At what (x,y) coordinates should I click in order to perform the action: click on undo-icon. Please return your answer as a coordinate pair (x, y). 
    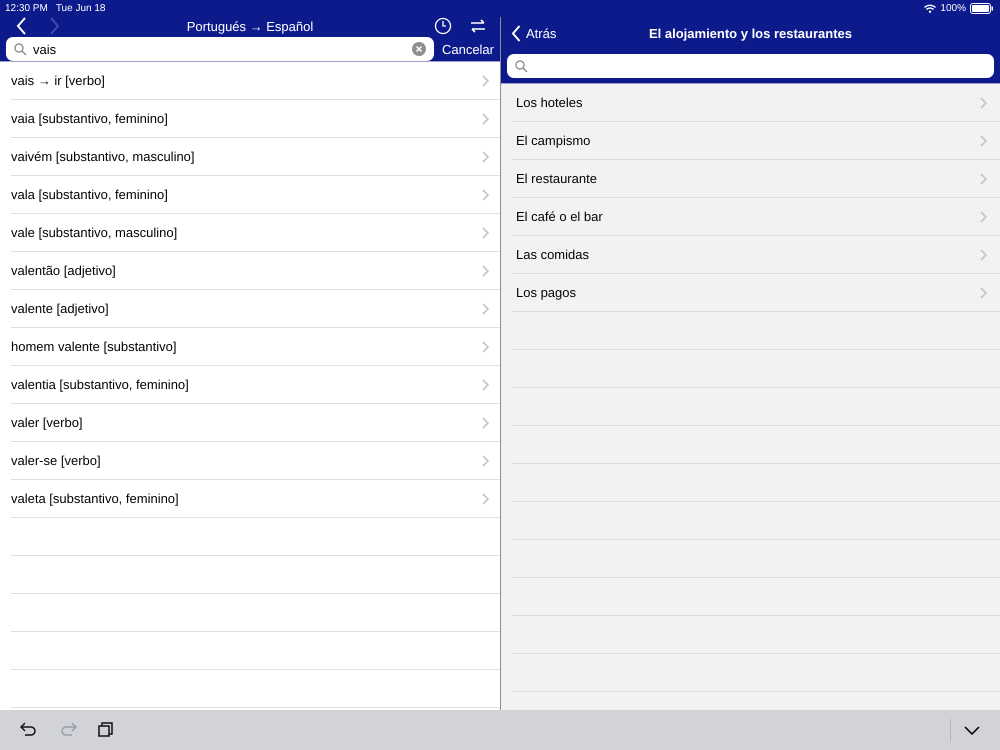
    Looking at the image, I should click on (29, 730).